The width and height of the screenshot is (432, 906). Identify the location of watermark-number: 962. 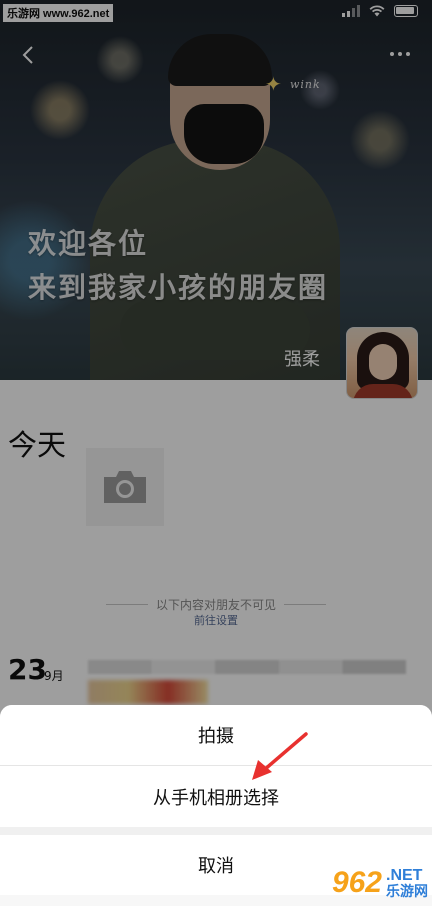
(356, 882).